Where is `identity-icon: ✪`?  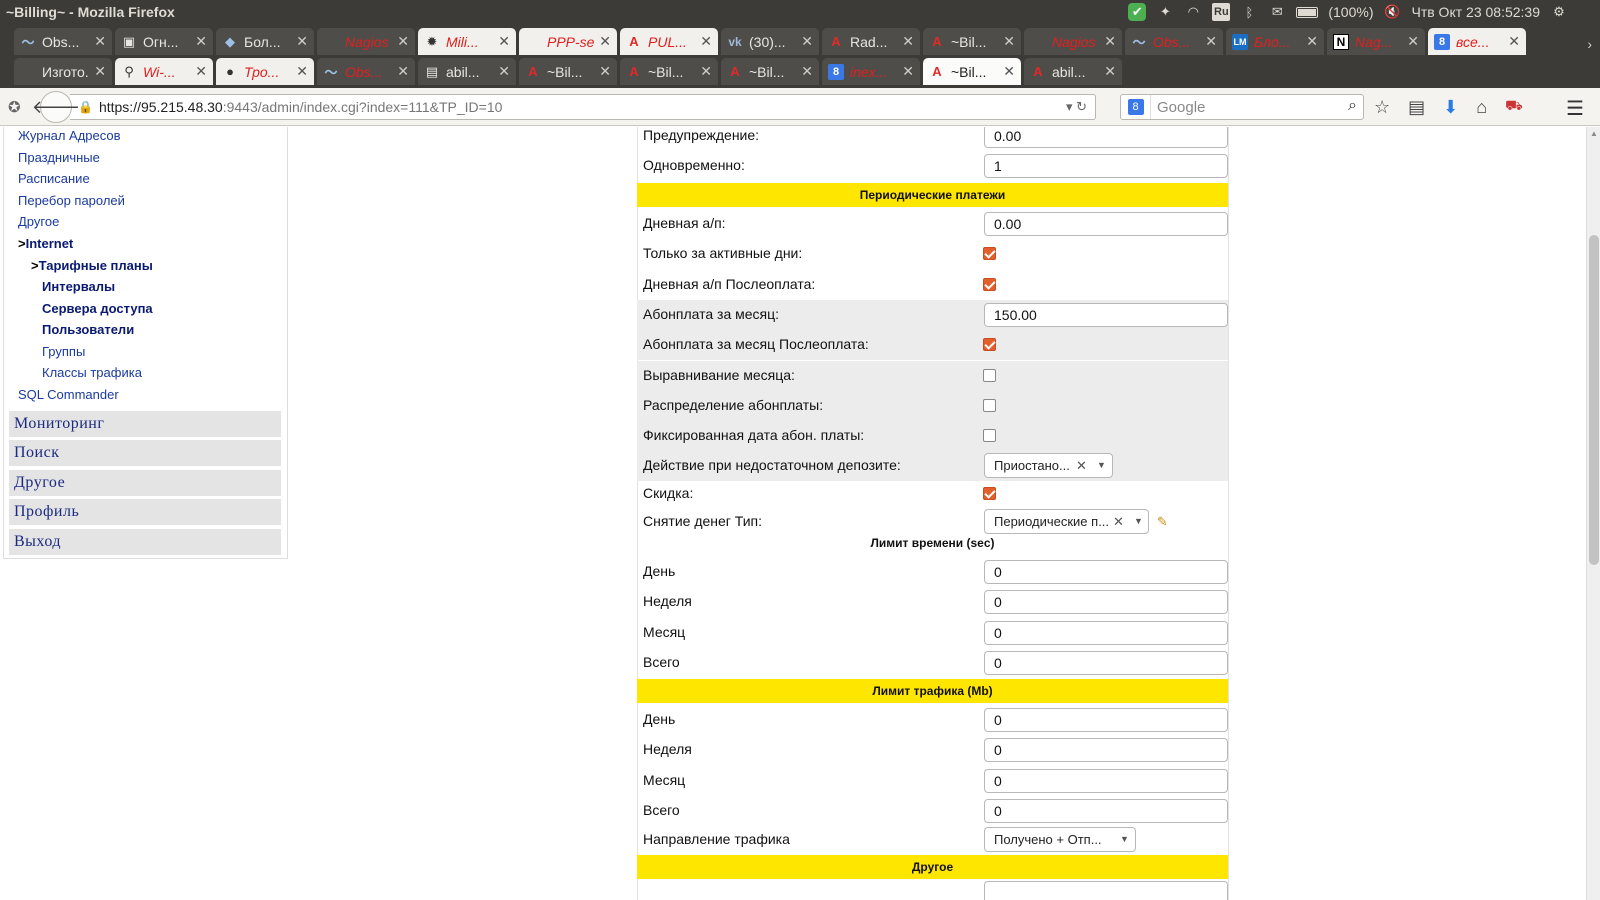 identity-icon: ✪ is located at coordinates (14, 107).